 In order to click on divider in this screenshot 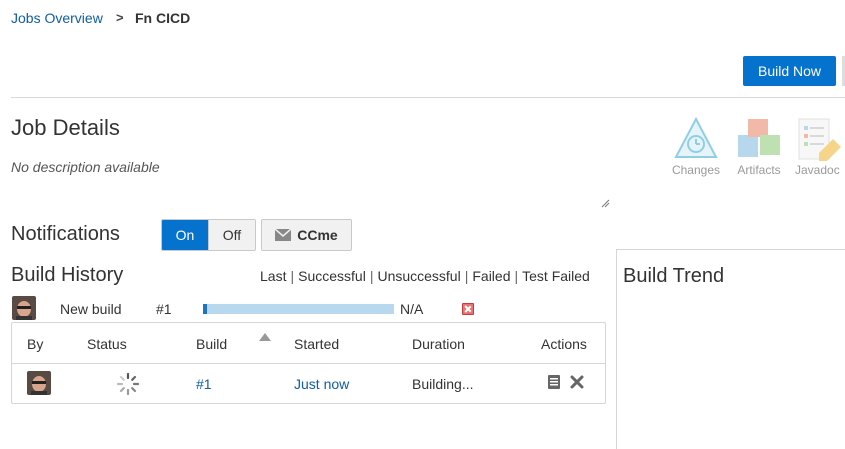, I will do `click(428, 97)`.